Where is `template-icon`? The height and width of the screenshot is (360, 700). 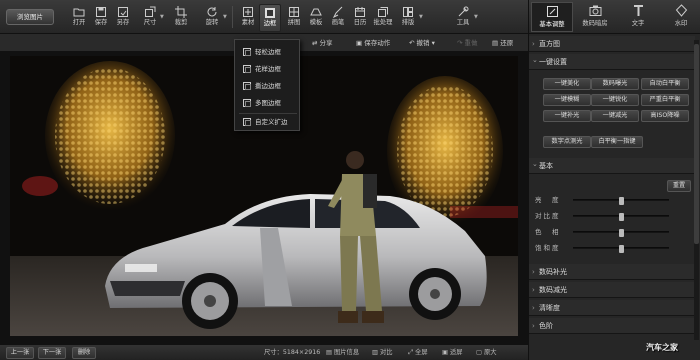
template-icon is located at coordinates (316, 12).